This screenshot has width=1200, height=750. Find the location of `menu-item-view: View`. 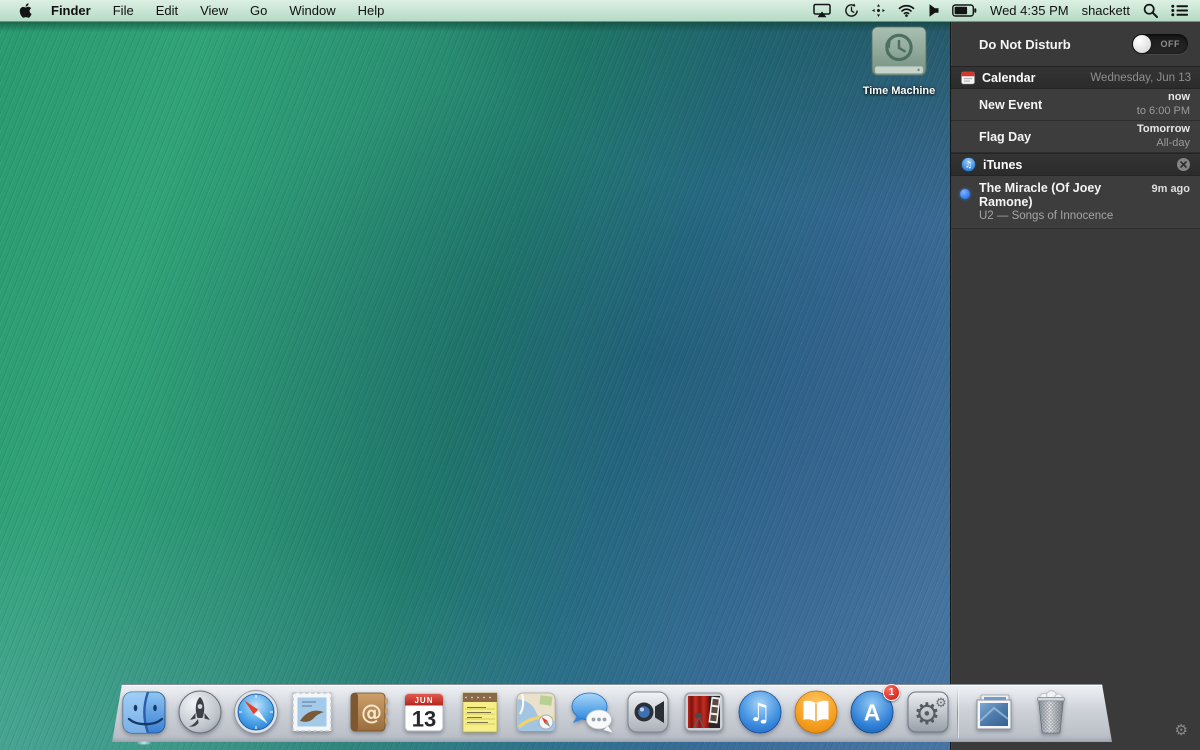

menu-item-view: View is located at coordinates (214, 10).